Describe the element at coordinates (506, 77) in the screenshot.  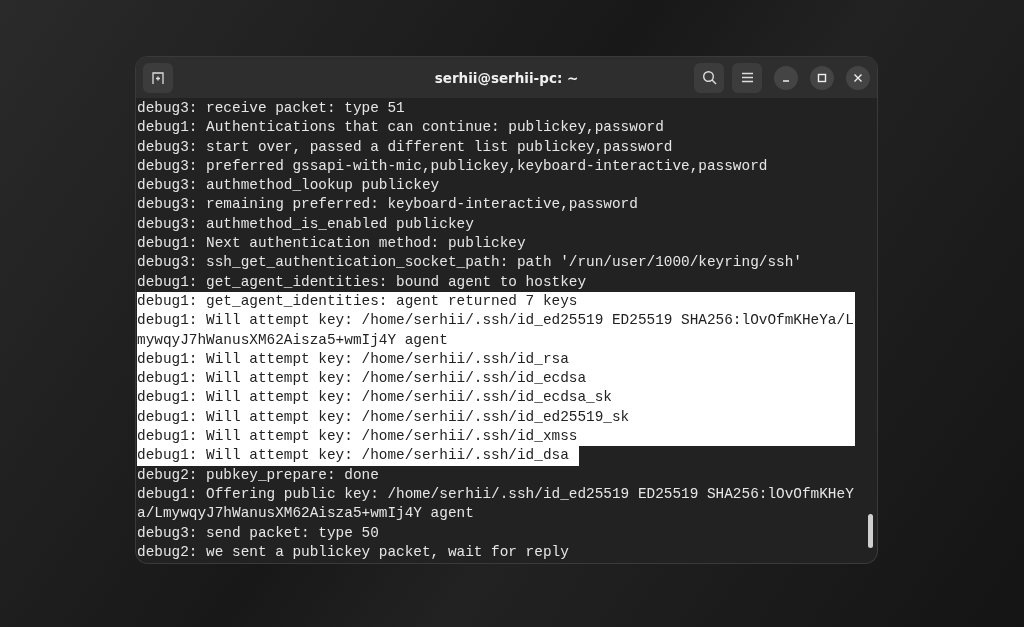
I see `window-title: serhii@serhii-pc: ~` at that location.